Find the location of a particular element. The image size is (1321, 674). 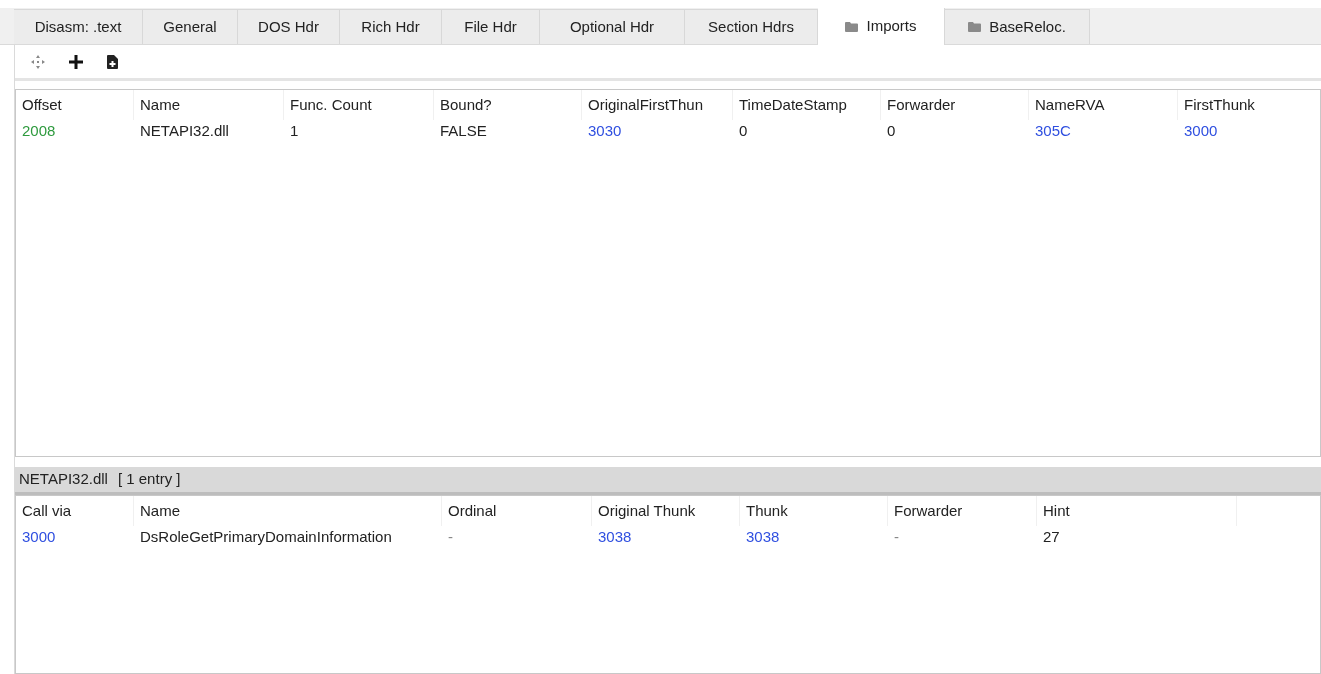

column-header: Call via is located at coordinates (75, 511).